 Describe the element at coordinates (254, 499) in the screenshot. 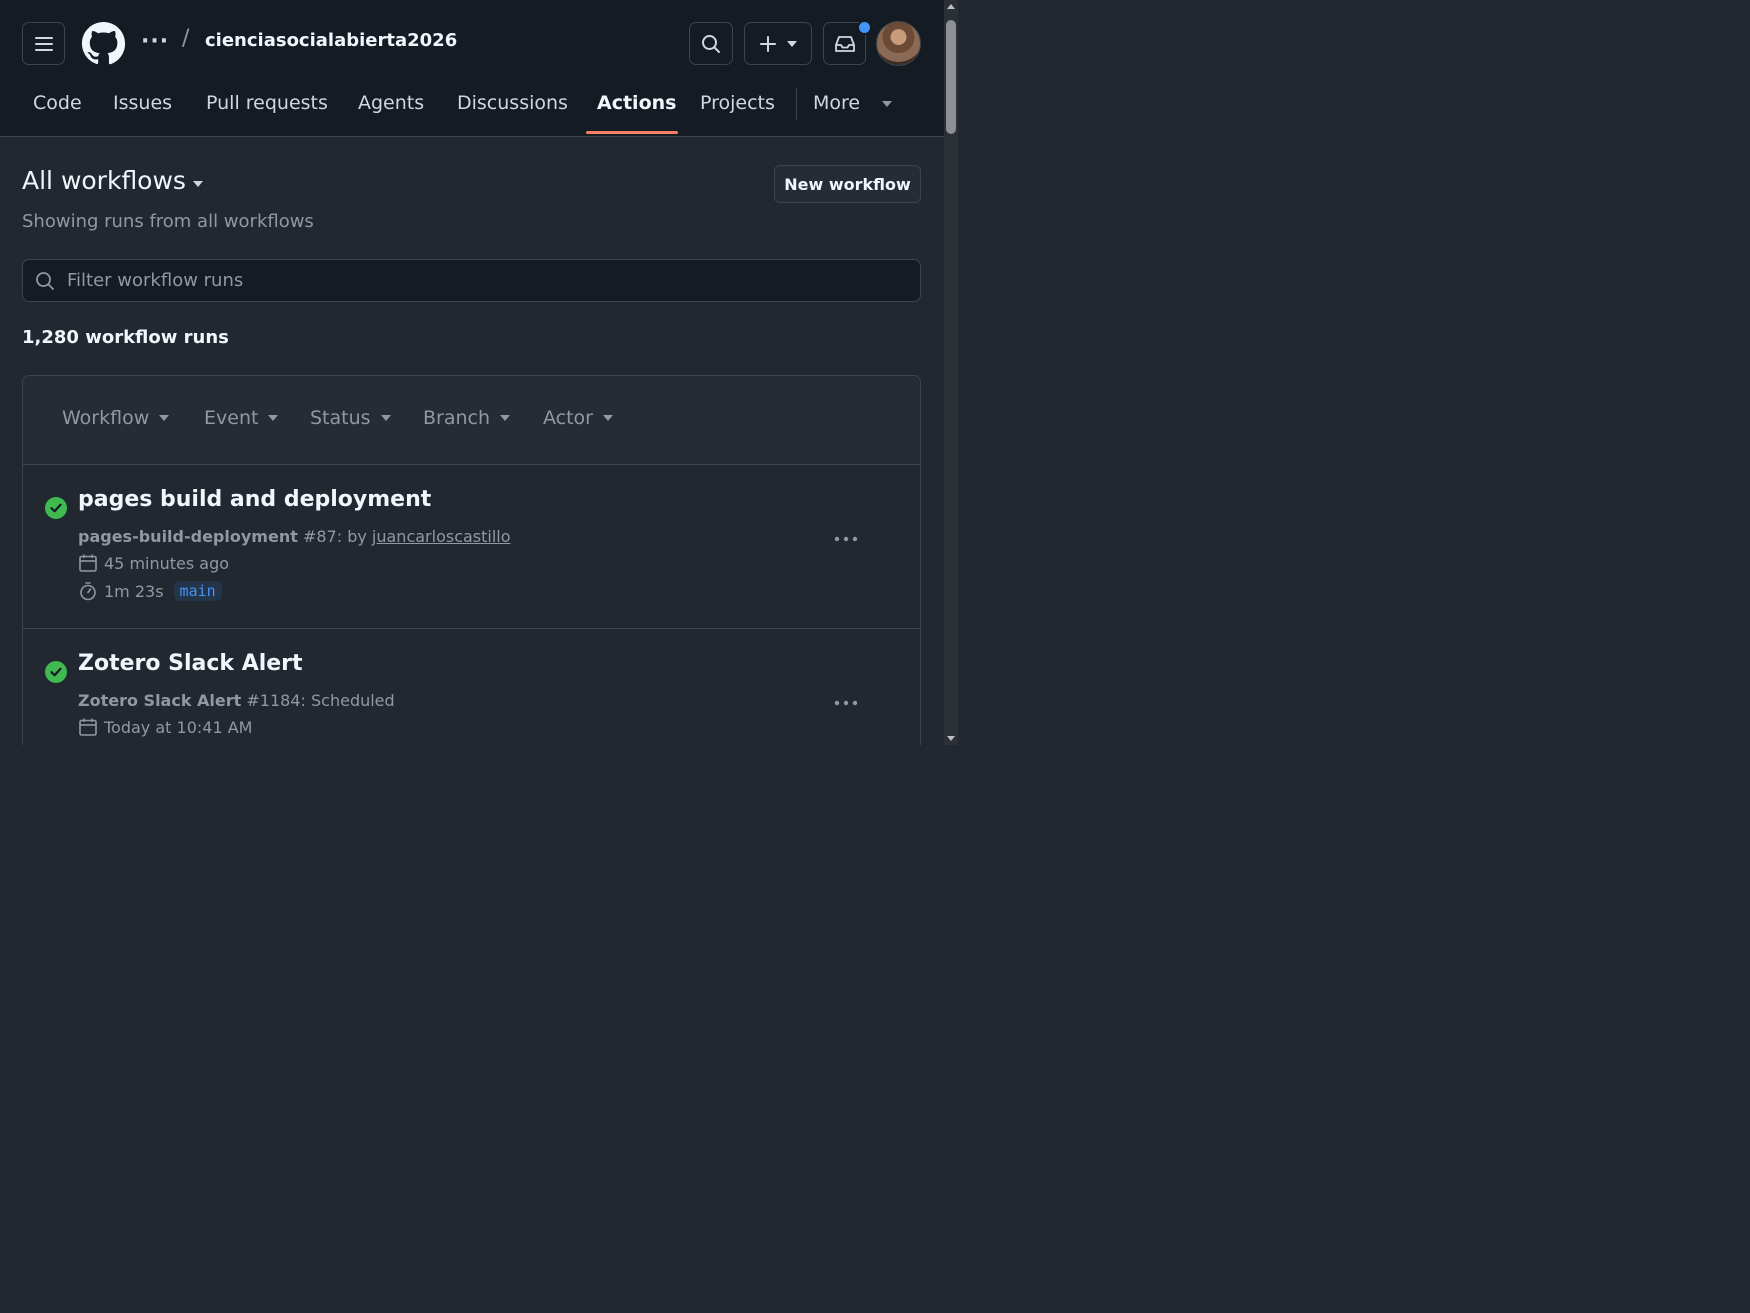

I see `run-title-link: pages build and deployment` at that location.